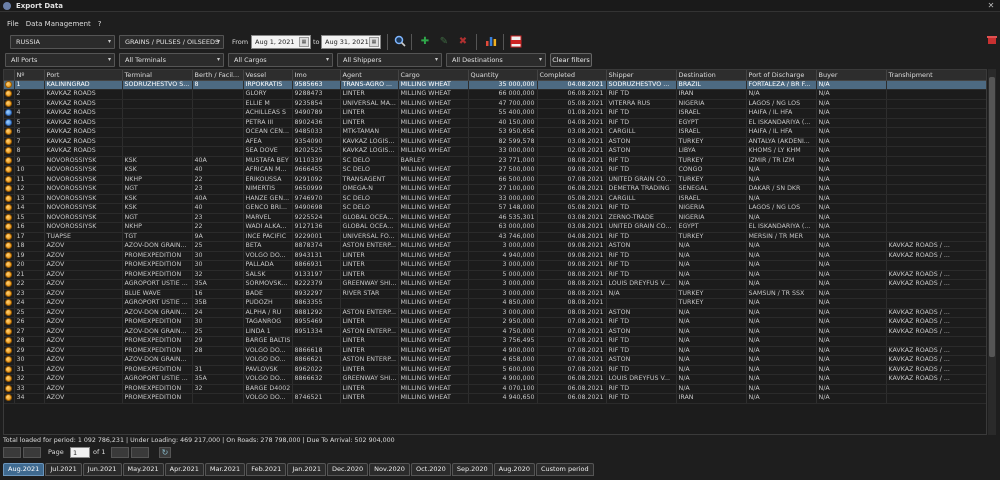 The image size is (1000, 480). Describe the element at coordinates (389, 60) in the screenshot. I see `shippers-dropdown: All Shippers ▾` at that location.